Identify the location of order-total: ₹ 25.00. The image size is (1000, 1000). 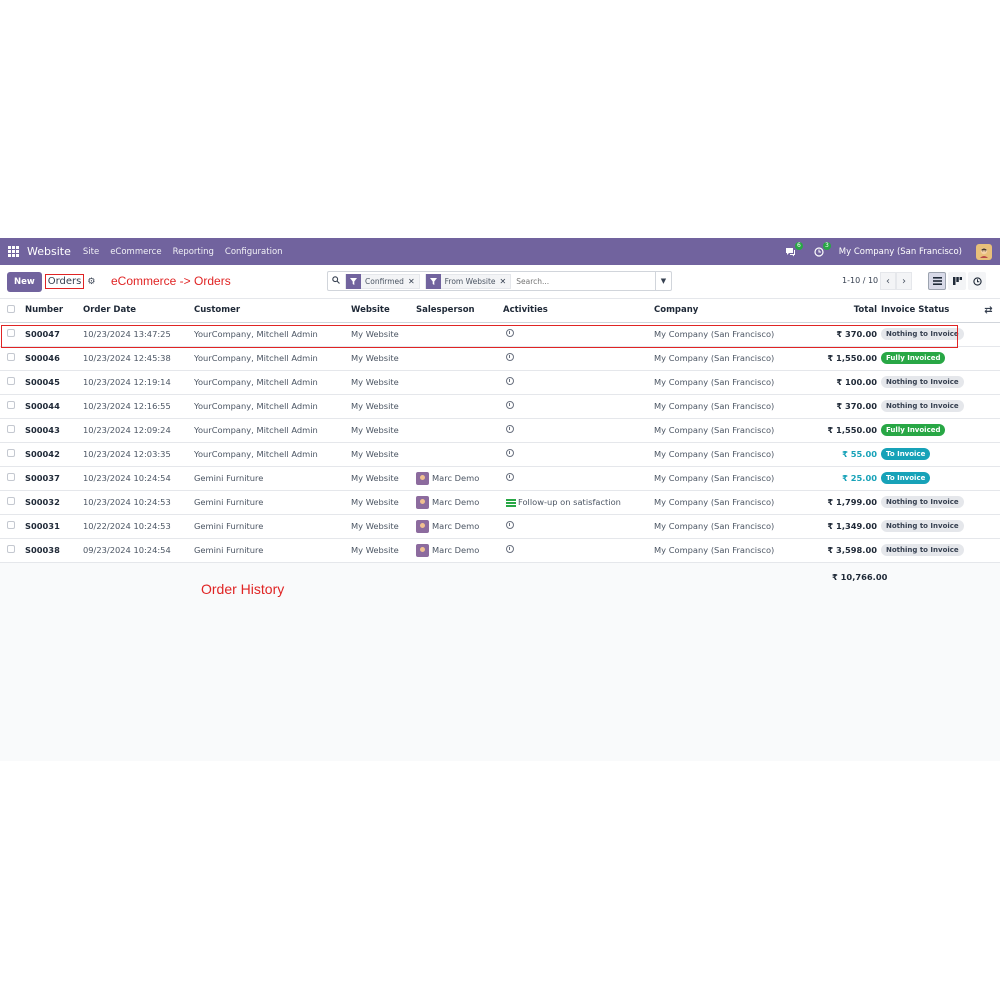
(859, 478).